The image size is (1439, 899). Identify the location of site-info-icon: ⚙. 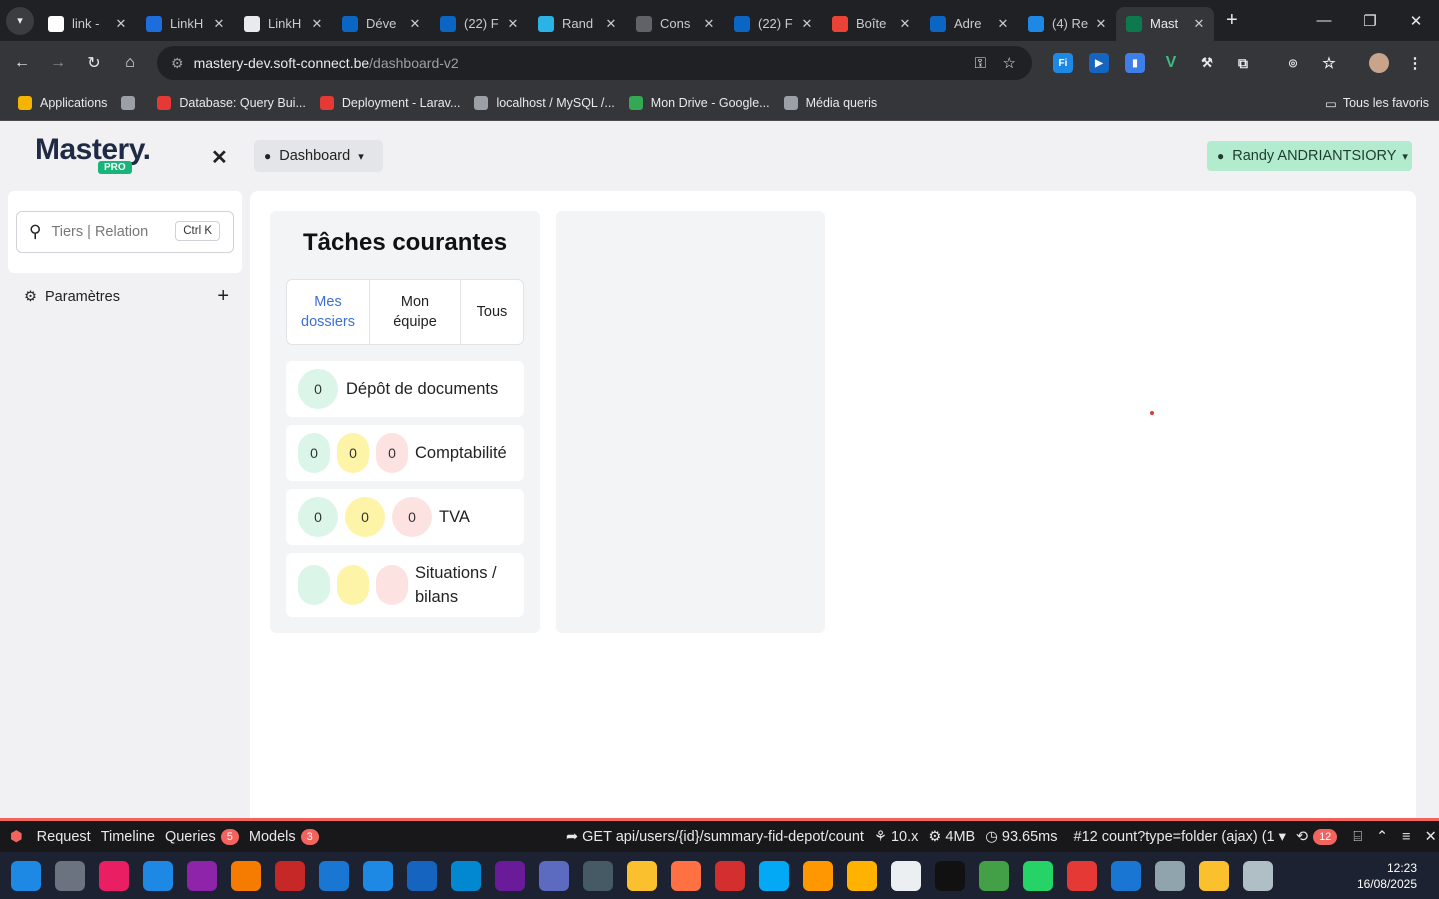
(177, 63).